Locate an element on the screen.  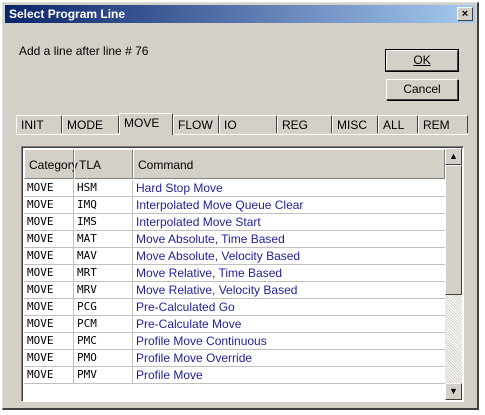
cell-command: Move Relative, Velocity Based is located at coordinates (217, 290).